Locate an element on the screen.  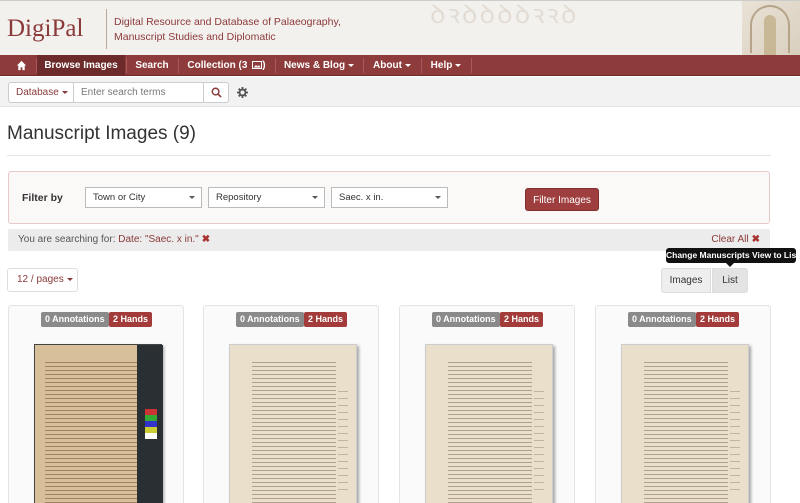
remove-term-icon: ✖ is located at coordinates (206, 239).